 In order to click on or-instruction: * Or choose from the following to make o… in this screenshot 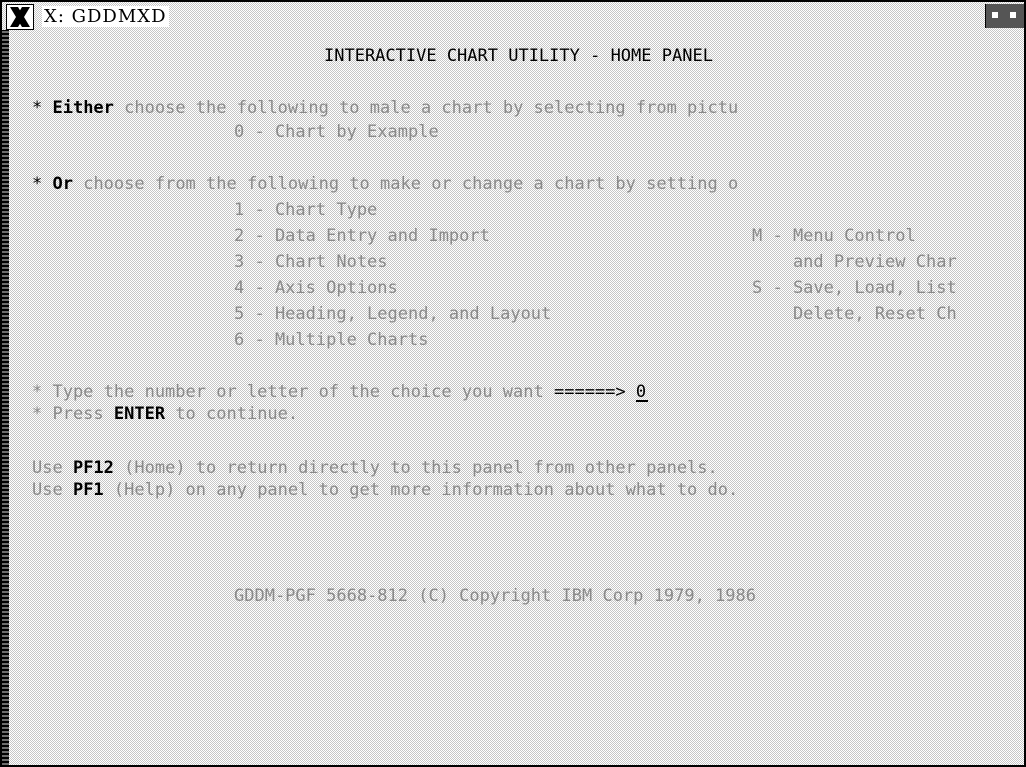, I will do `click(385, 184)`.